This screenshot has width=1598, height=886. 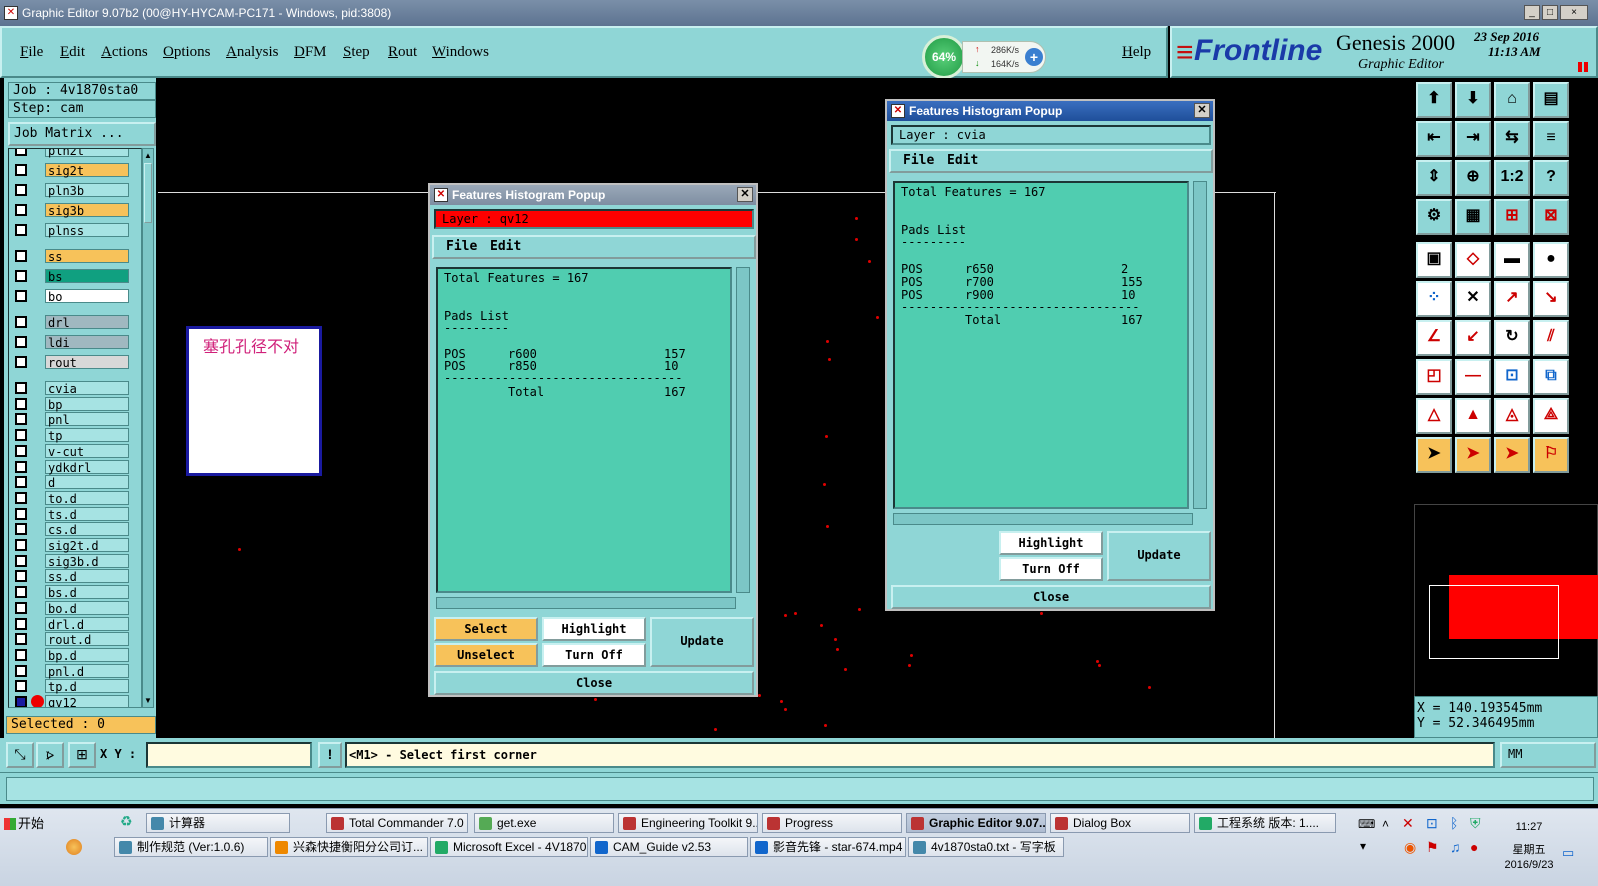 What do you see at coordinates (1551, 100) in the screenshot?
I see `layers-icon: ▤` at bounding box center [1551, 100].